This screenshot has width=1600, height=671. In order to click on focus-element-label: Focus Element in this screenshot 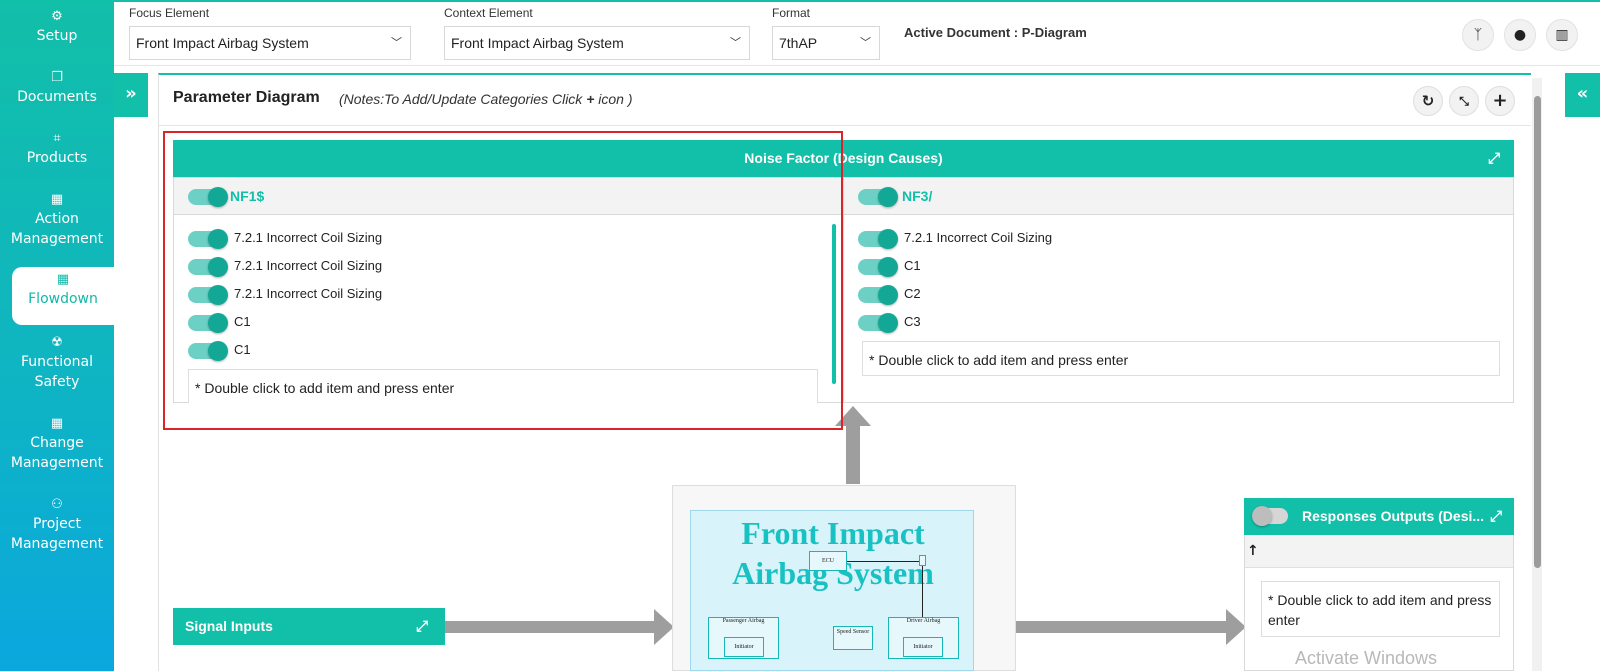, I will do `click(169, 13)`.